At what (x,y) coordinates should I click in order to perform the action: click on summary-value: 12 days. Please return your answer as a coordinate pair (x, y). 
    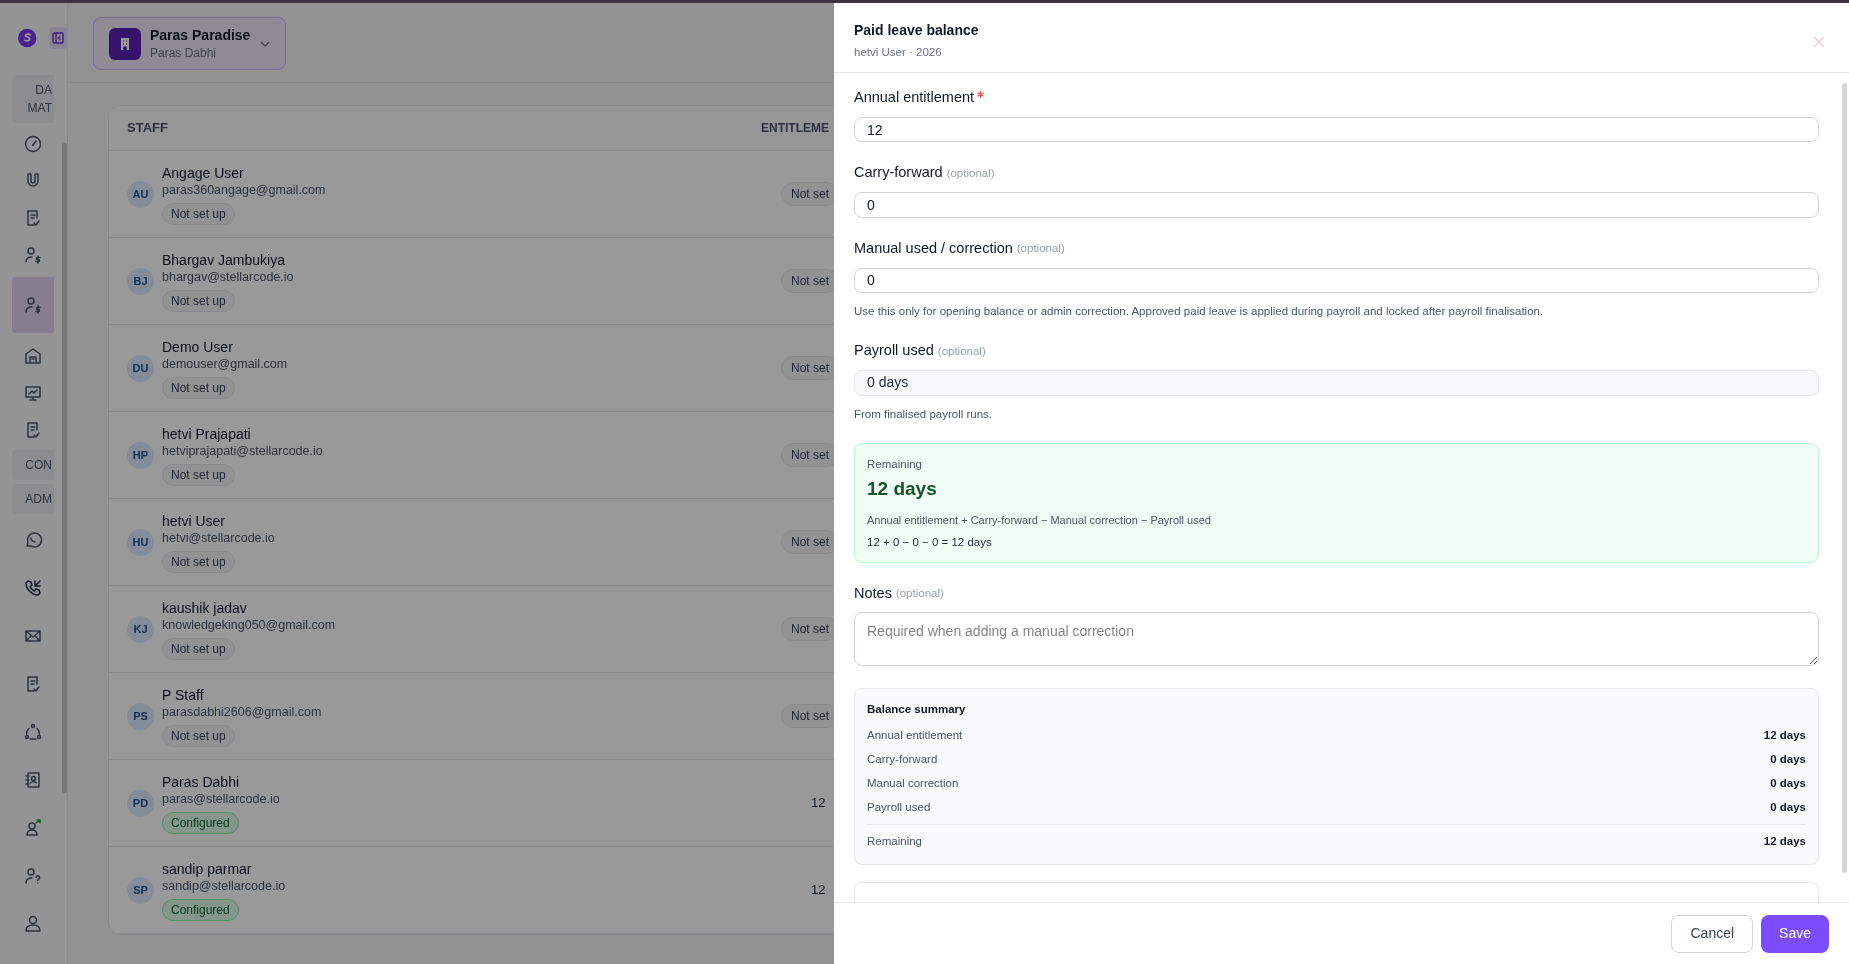
    Looking at the image, I should click on (1784, 736).